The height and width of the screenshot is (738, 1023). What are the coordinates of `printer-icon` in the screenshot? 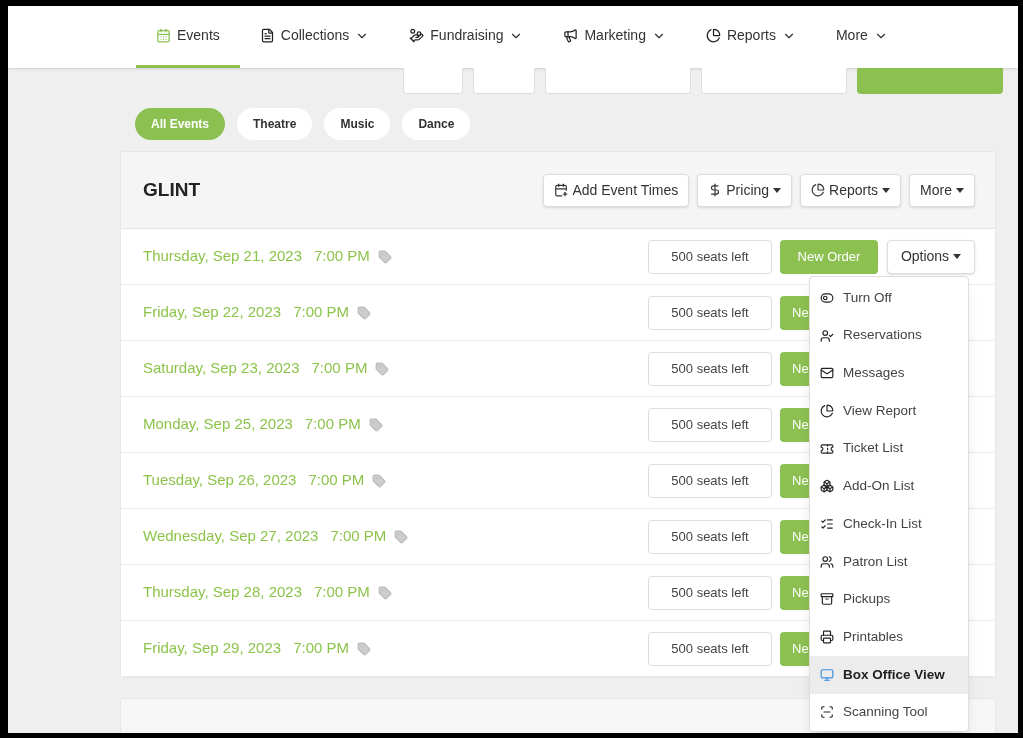 It's located at (827, 637).